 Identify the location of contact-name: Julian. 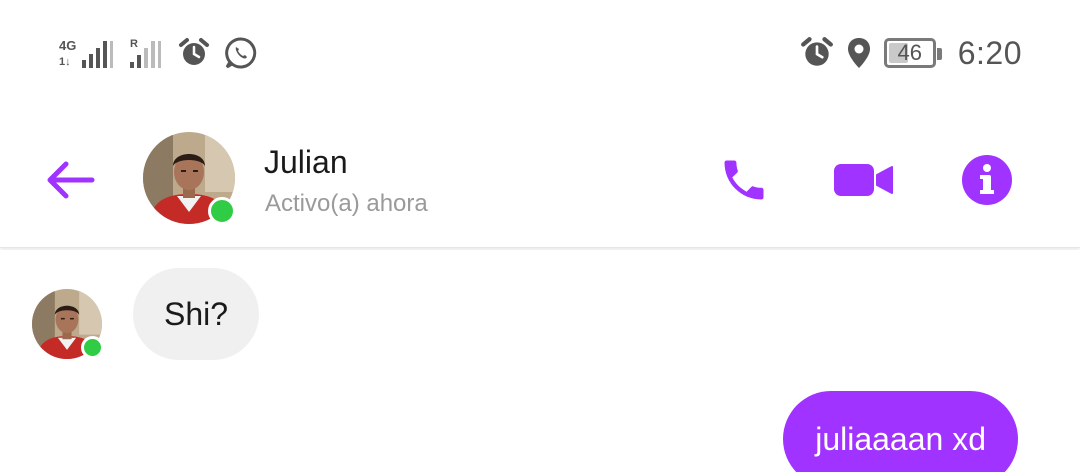
(306, 162).